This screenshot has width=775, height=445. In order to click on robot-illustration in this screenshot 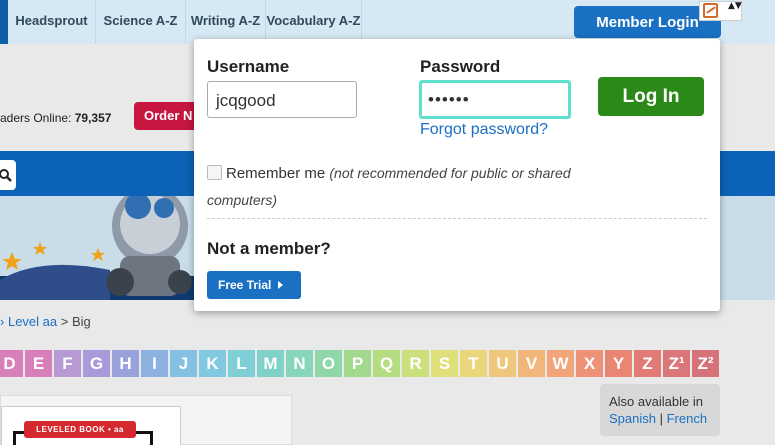, I will do `click(96, 248)`.